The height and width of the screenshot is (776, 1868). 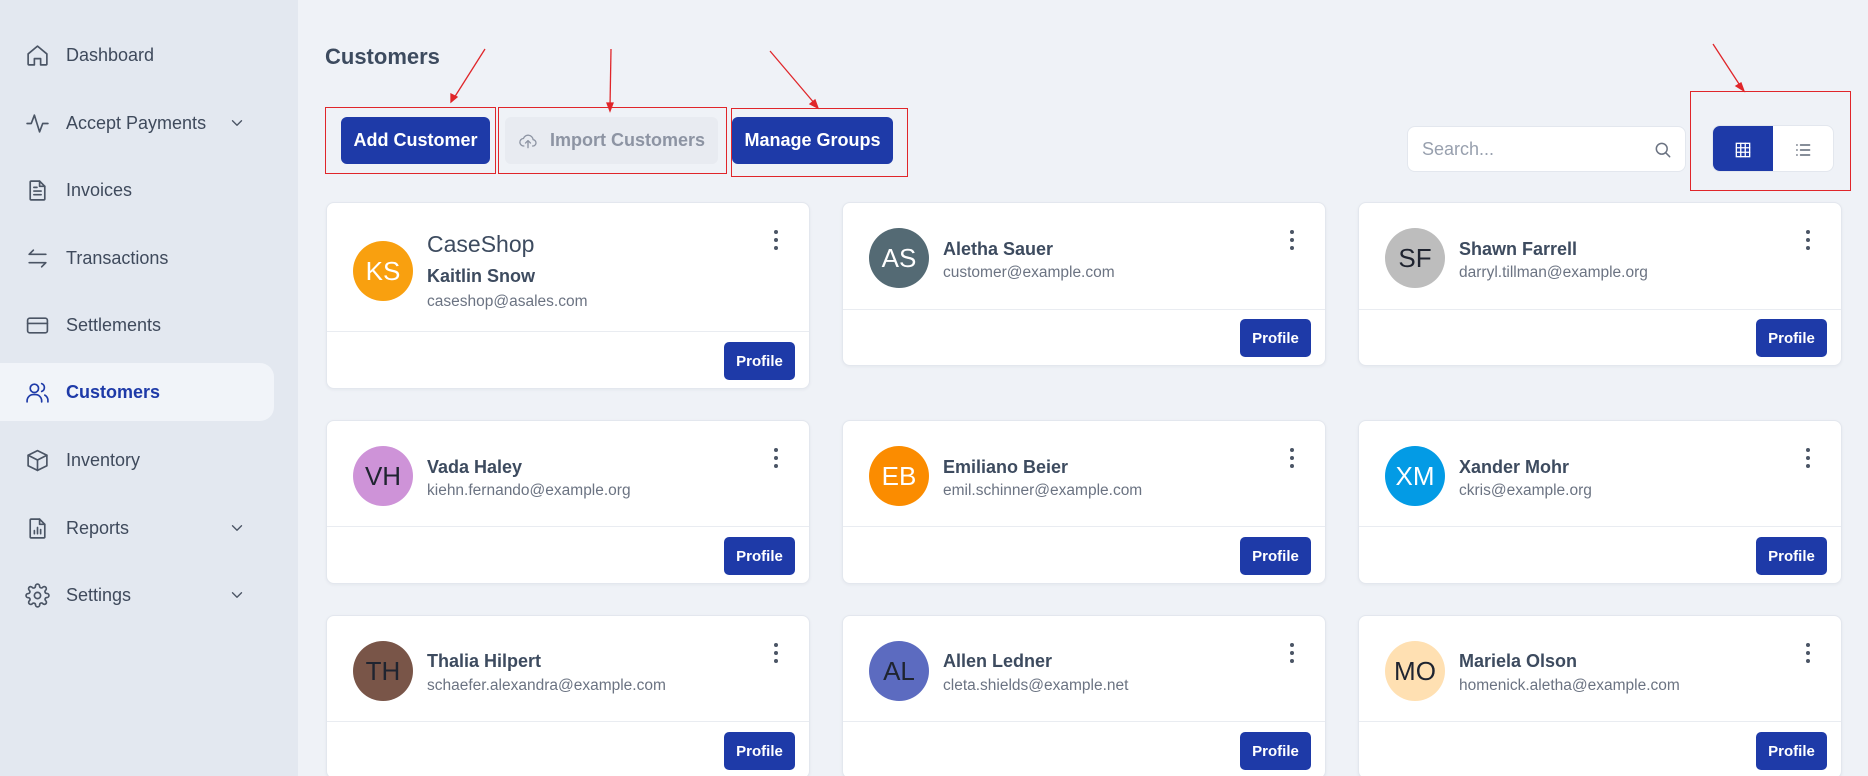 What do you see at coordinates (1036, 685) in the screenshot?
I see `customer-email: cleta.shields@example.net` at bounding box center [1036, 685].